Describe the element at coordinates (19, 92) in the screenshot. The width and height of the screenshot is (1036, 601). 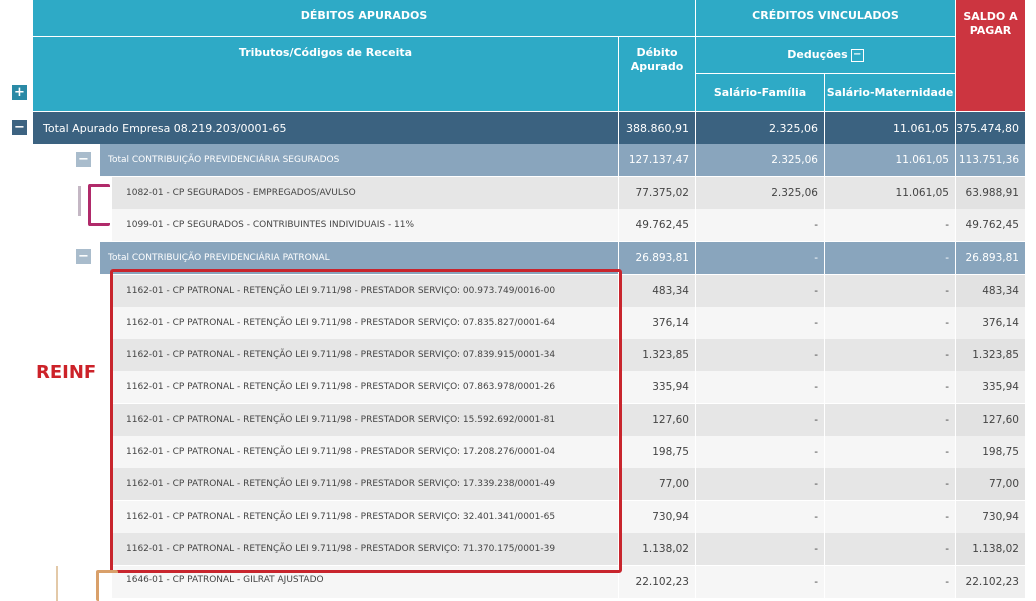
I see `expand-all-icon: +` at that location.